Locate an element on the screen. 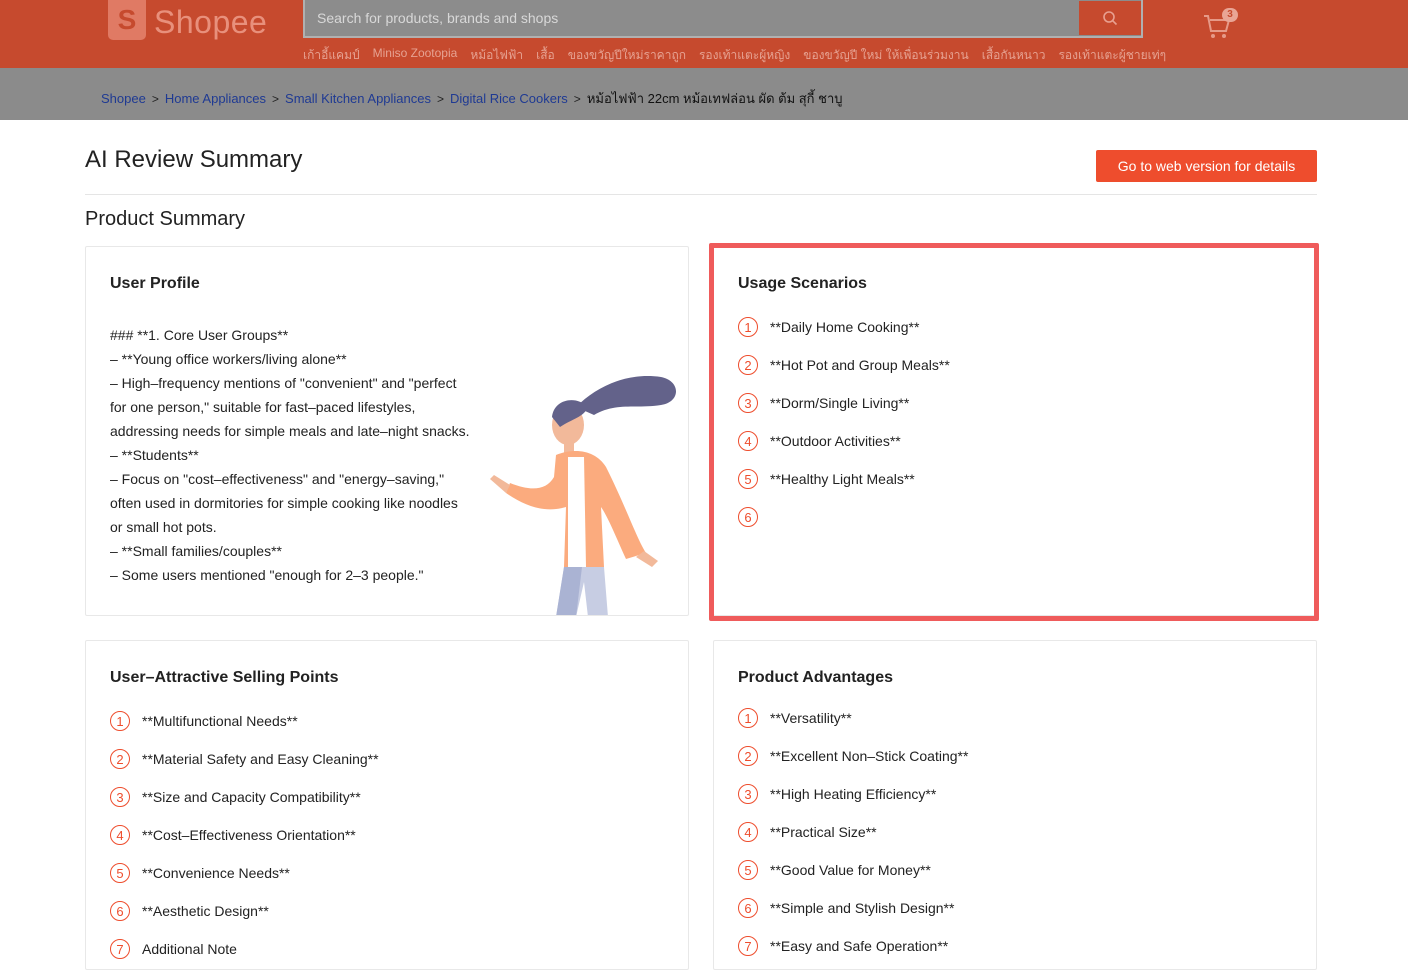 This screenshot has width=1408, height=970. search-button is located at coordinates (1110, 18).